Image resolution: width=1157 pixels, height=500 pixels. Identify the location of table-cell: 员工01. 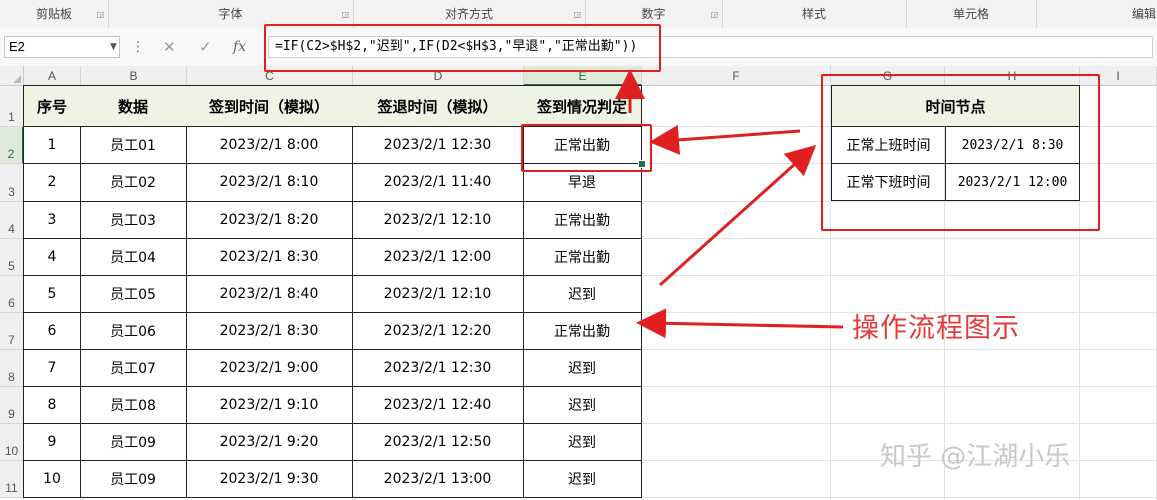
(133, 145).